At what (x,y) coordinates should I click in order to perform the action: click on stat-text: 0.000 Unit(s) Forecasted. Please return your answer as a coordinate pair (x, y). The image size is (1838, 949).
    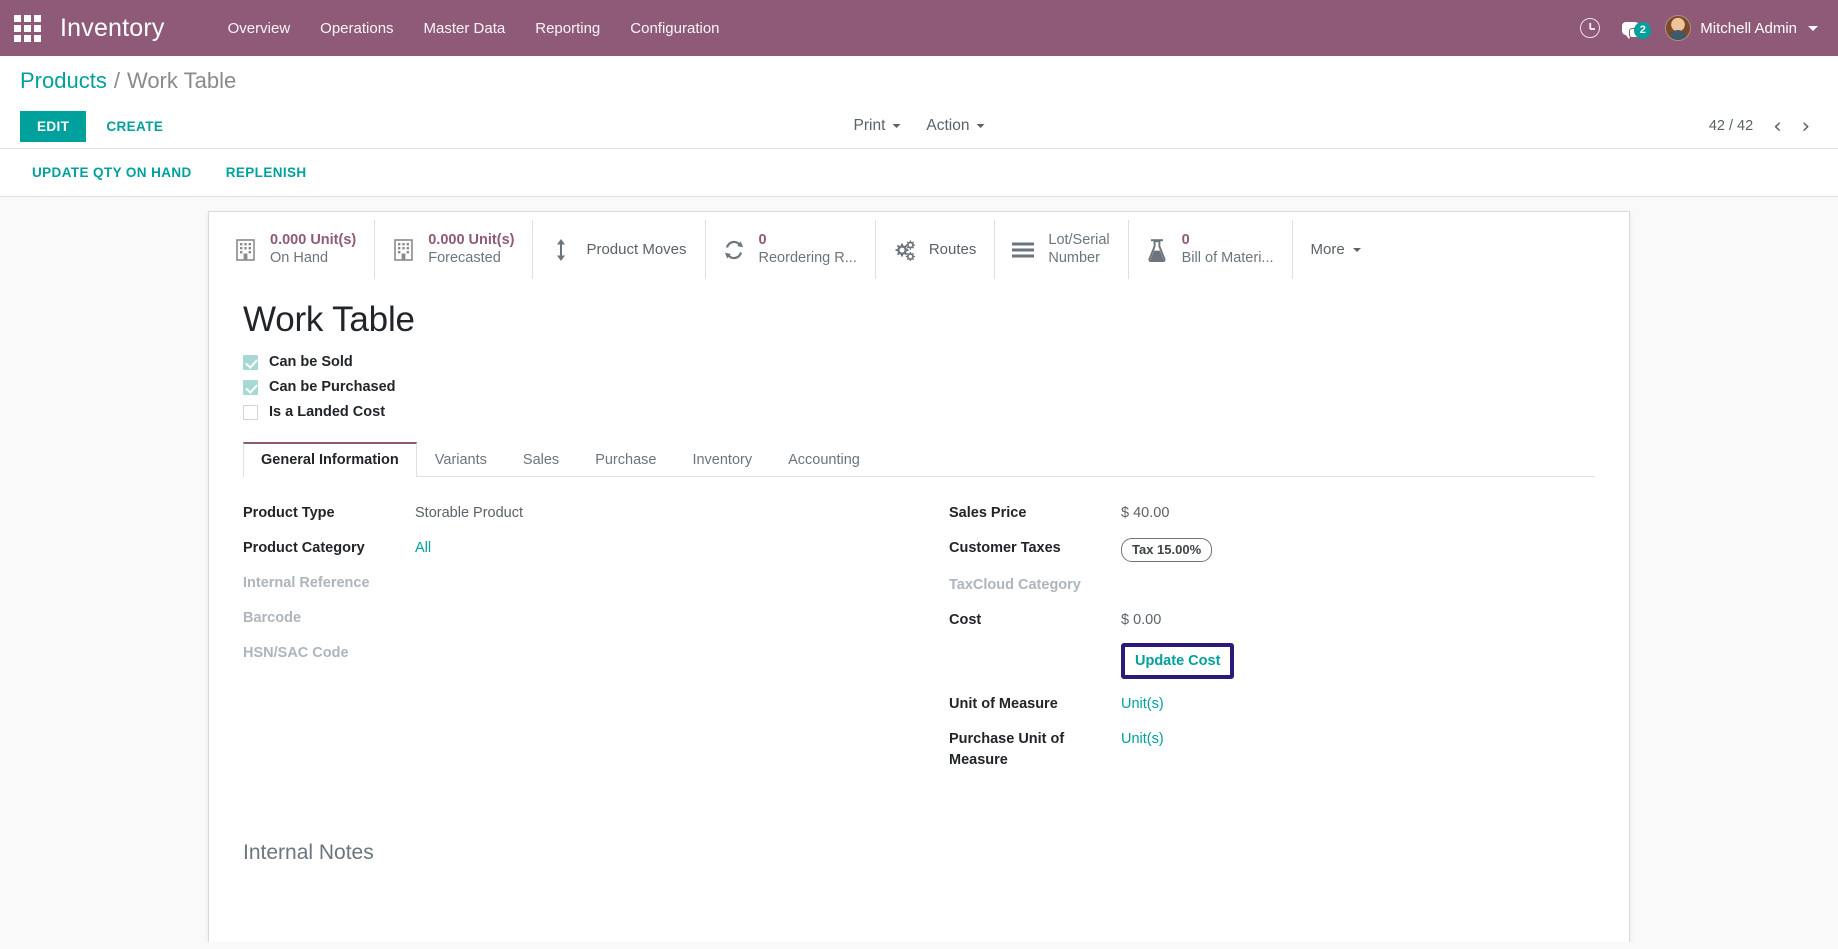
    Looking at the image, I should click on (471, 249).